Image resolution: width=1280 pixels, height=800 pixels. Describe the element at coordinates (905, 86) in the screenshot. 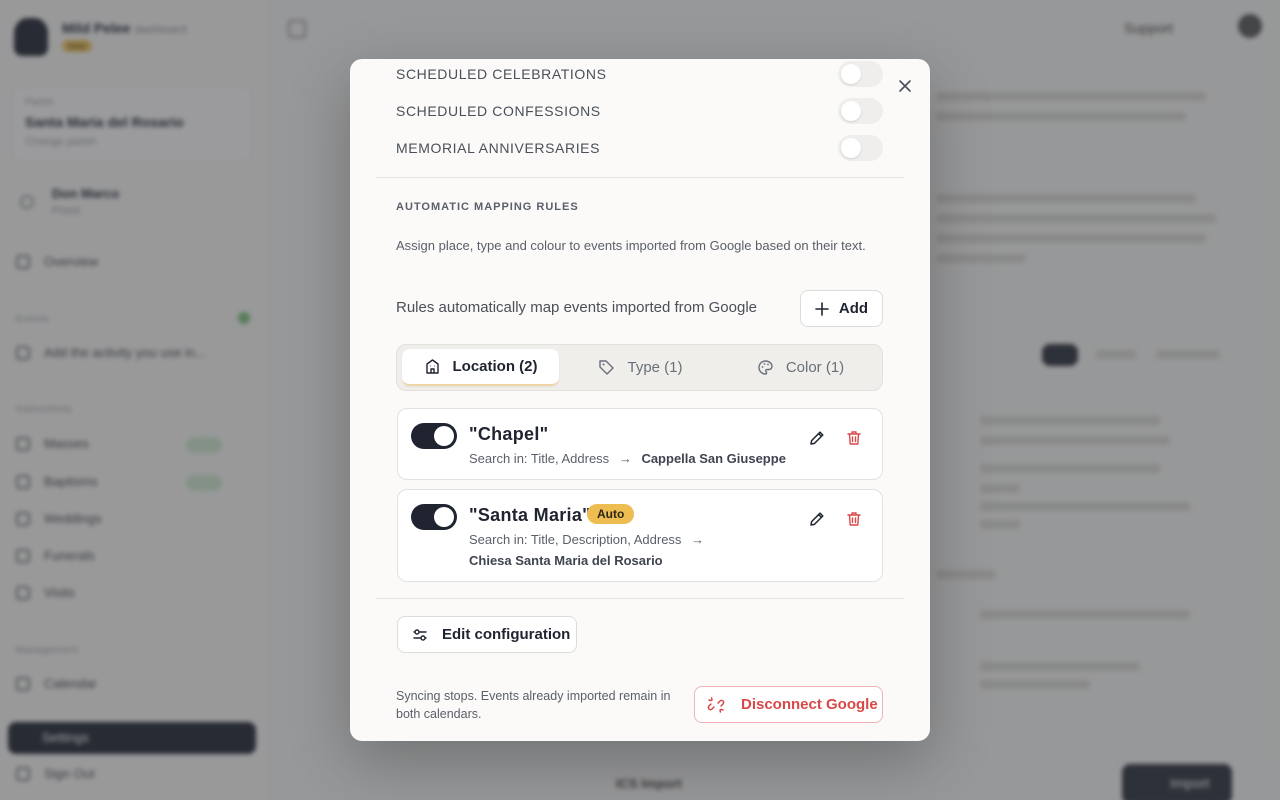

I see `close-icon` at that location.